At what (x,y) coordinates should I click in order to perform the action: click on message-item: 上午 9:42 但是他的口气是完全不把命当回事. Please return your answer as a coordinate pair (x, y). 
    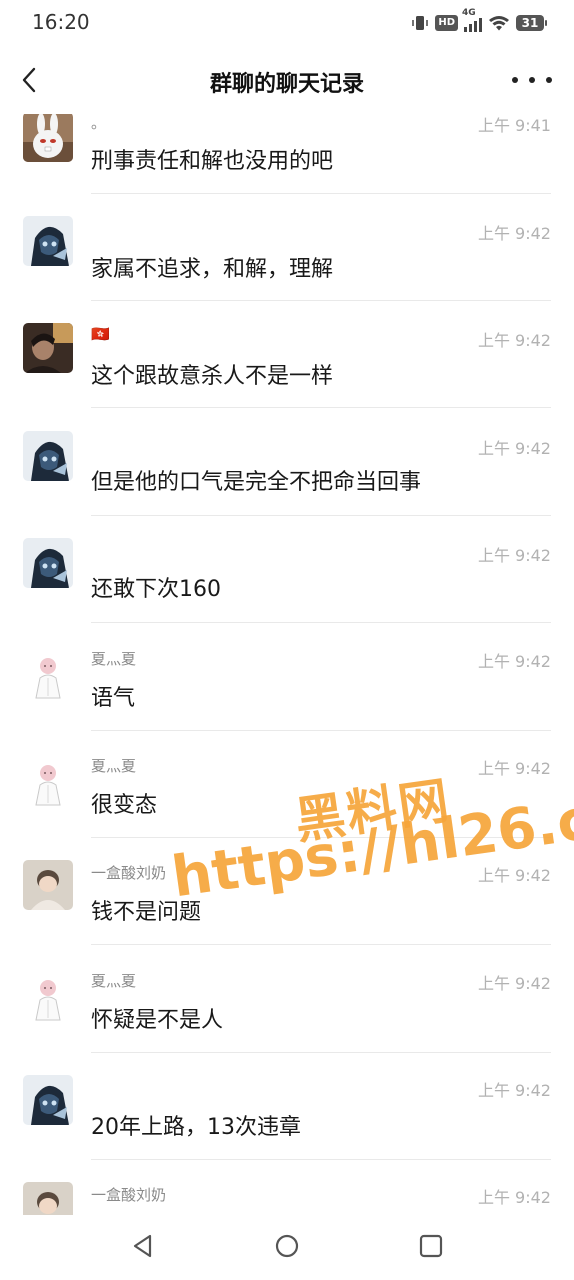
    Looking at the image, I should click on (287, 484).